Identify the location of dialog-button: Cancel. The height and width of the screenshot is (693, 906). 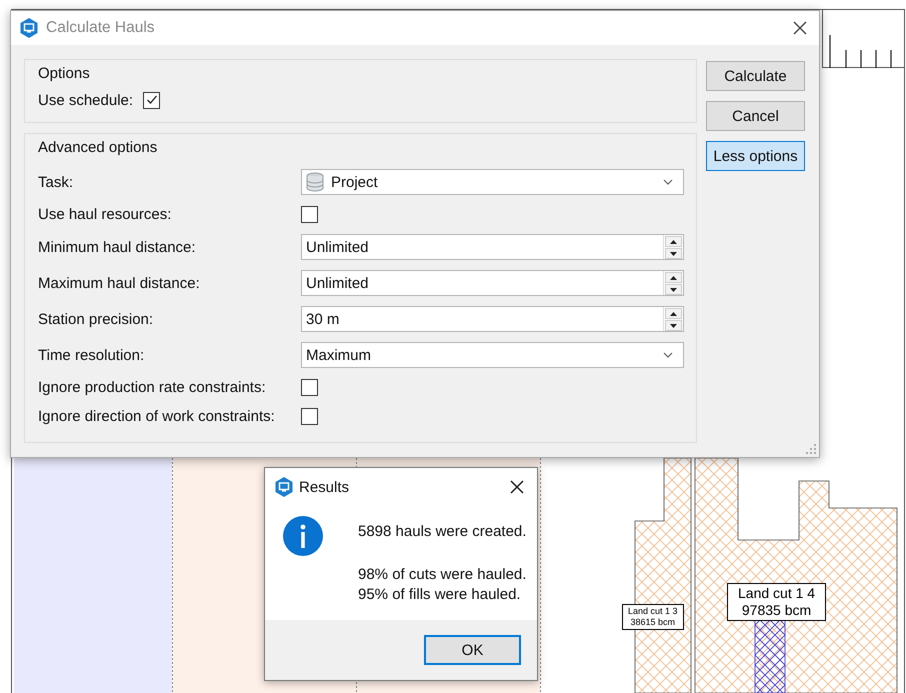
(755, 116).